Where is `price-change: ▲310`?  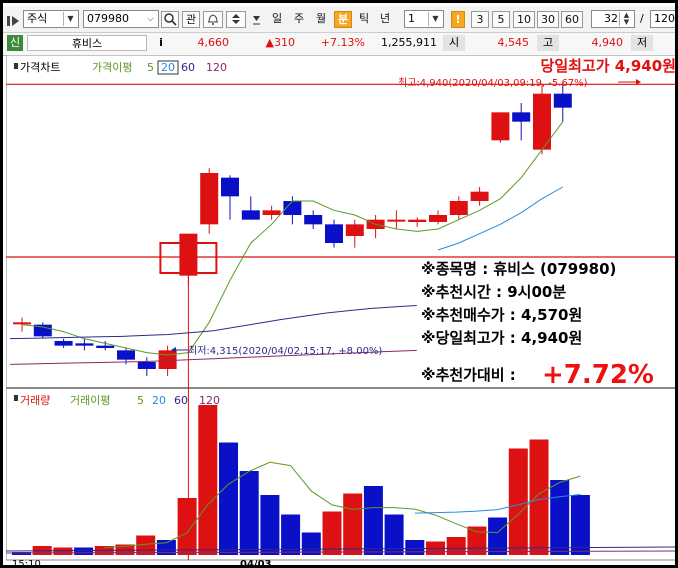
price-change: ▲310 is located at coordinates (280, 42).